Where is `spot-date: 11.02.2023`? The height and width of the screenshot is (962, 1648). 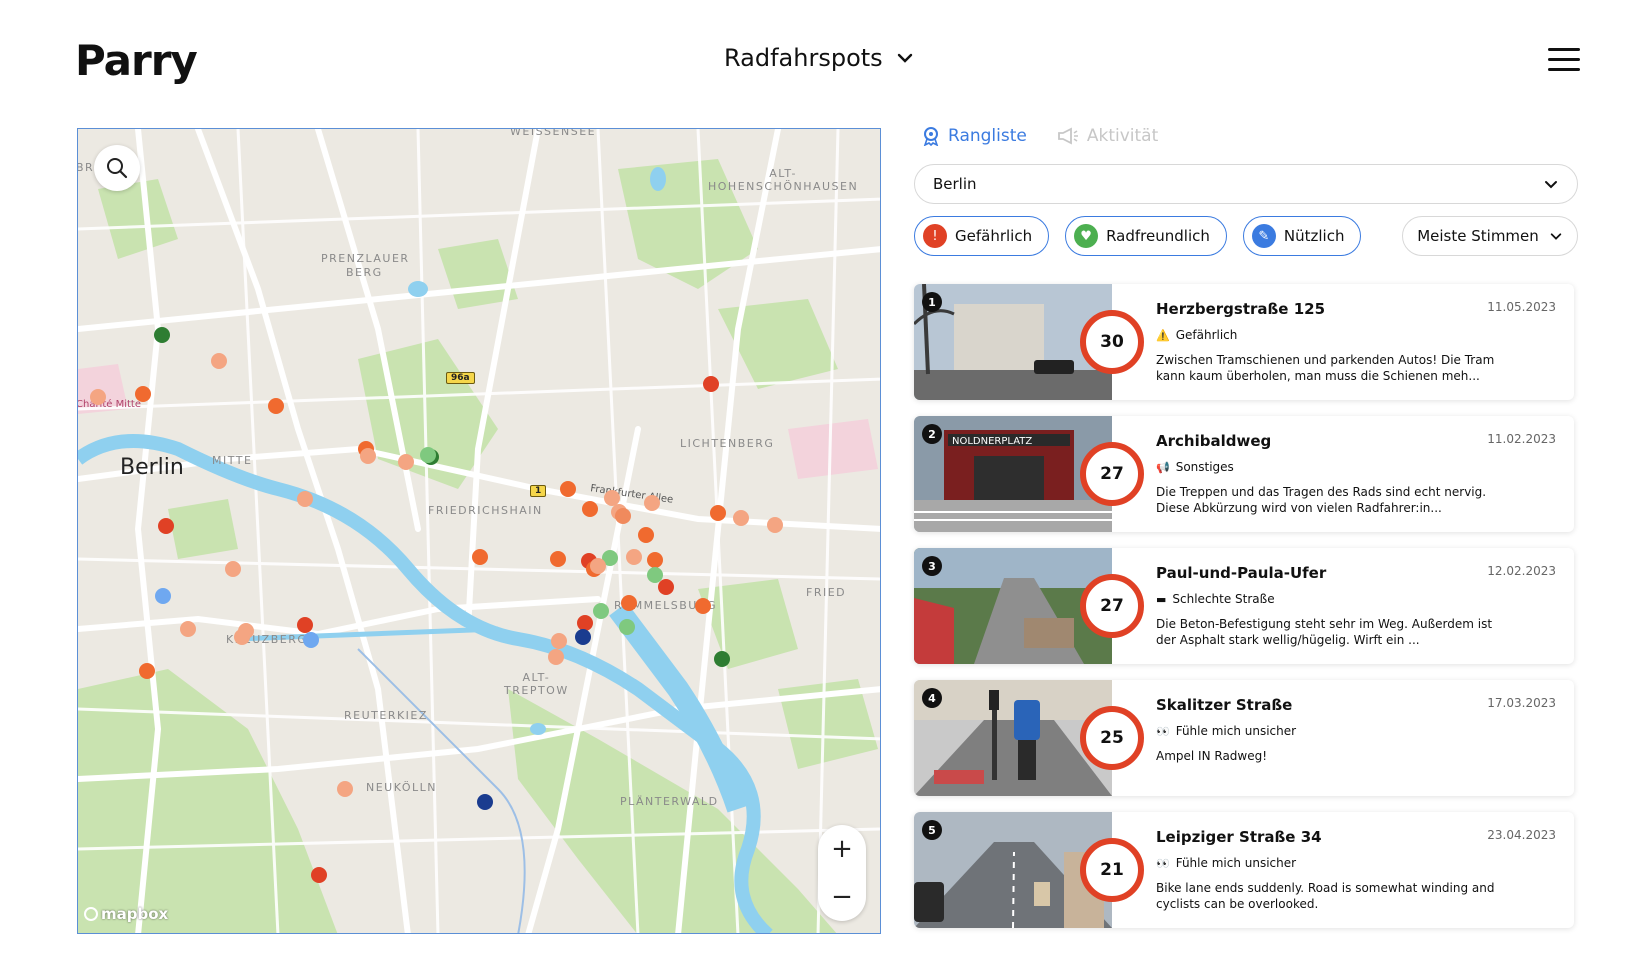 spot-date: 11.02.2023 is located at coordinates (1521, 439).